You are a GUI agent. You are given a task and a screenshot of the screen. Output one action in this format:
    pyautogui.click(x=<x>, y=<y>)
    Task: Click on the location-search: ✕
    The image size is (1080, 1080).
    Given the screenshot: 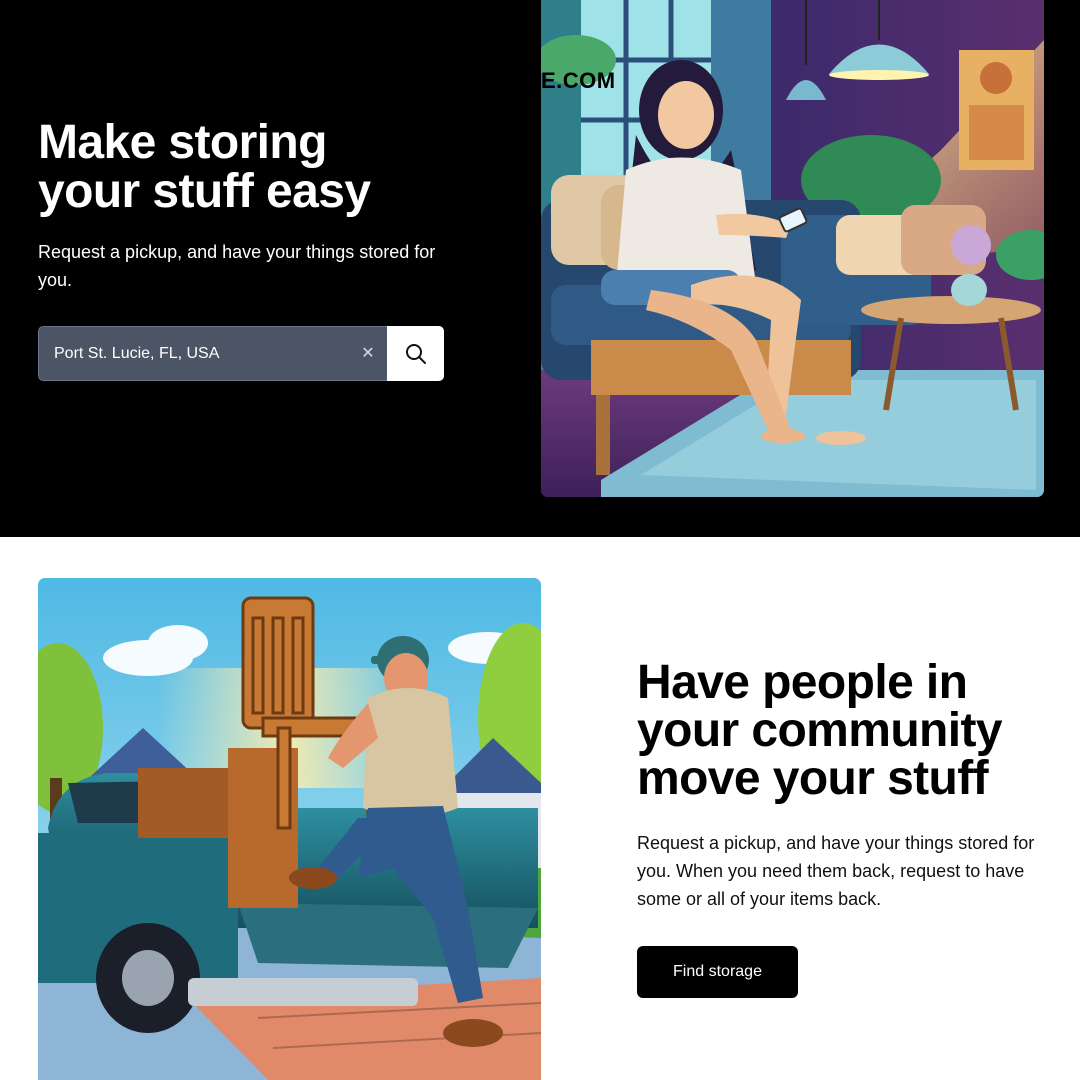 What is the action you would take?
    pyautogui.click(x=241, y=353)
    